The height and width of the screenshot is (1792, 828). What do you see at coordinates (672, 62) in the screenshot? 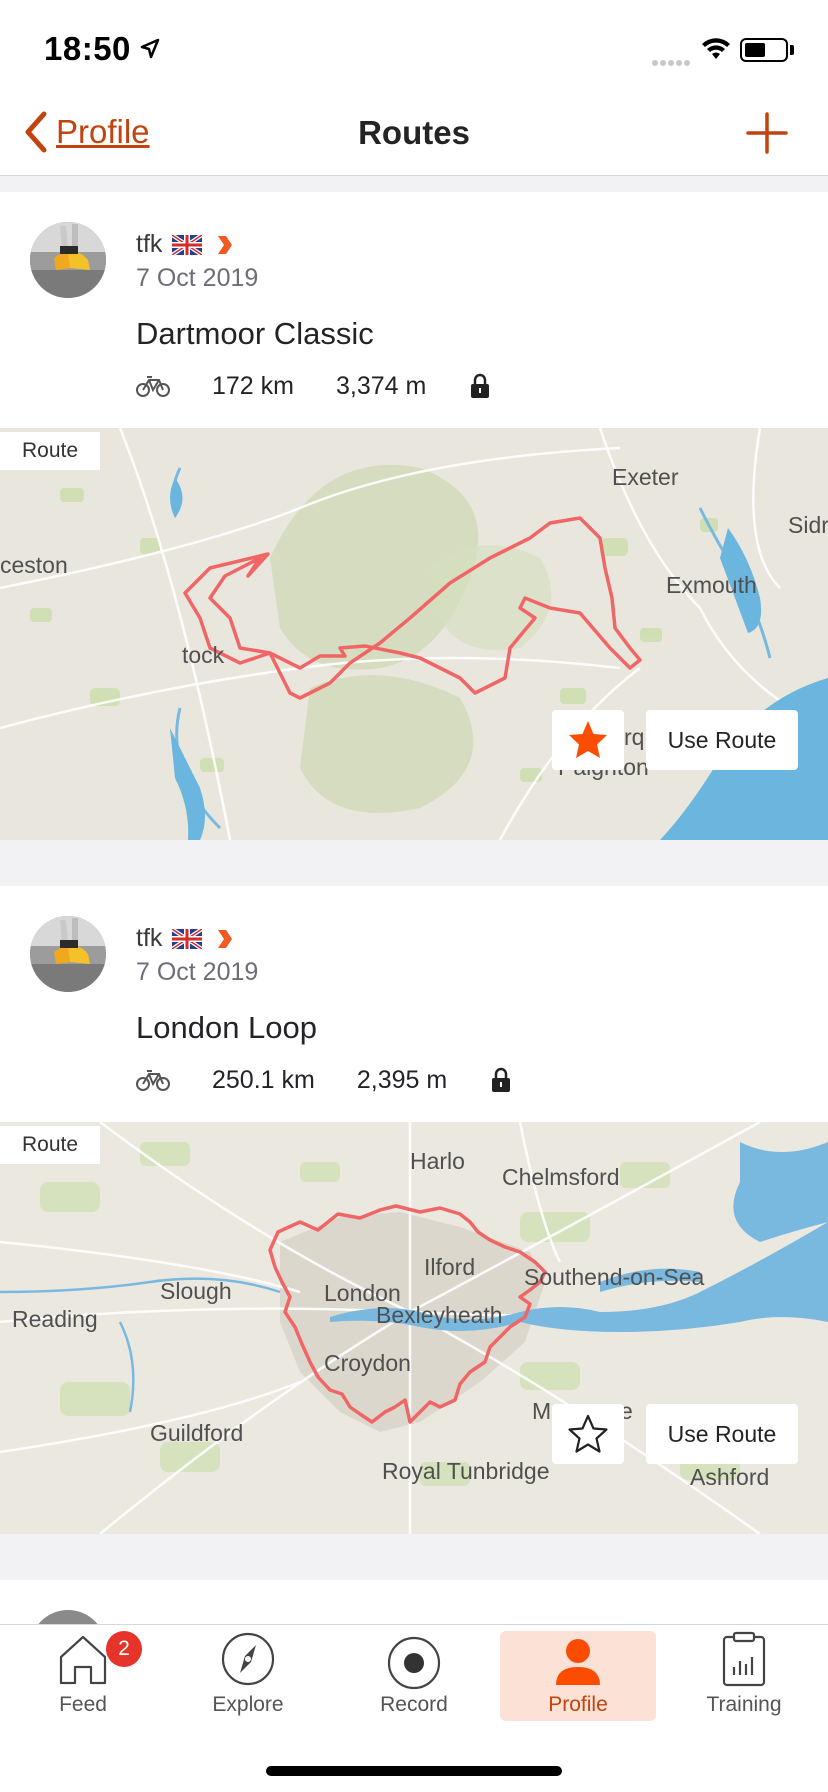
I see `signal-icon` at bounding box center [672, 62].